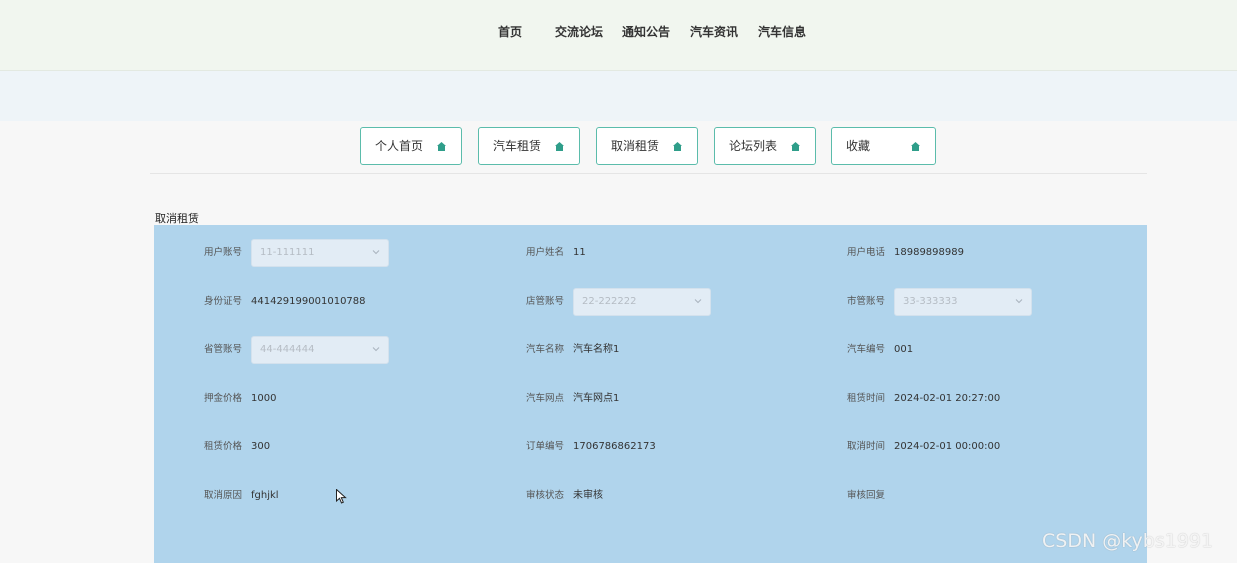  What do you see at coordinates (177, 218) in the screenshot?
I see `section-title: 取消租赁` at bounding box center [177, 218].